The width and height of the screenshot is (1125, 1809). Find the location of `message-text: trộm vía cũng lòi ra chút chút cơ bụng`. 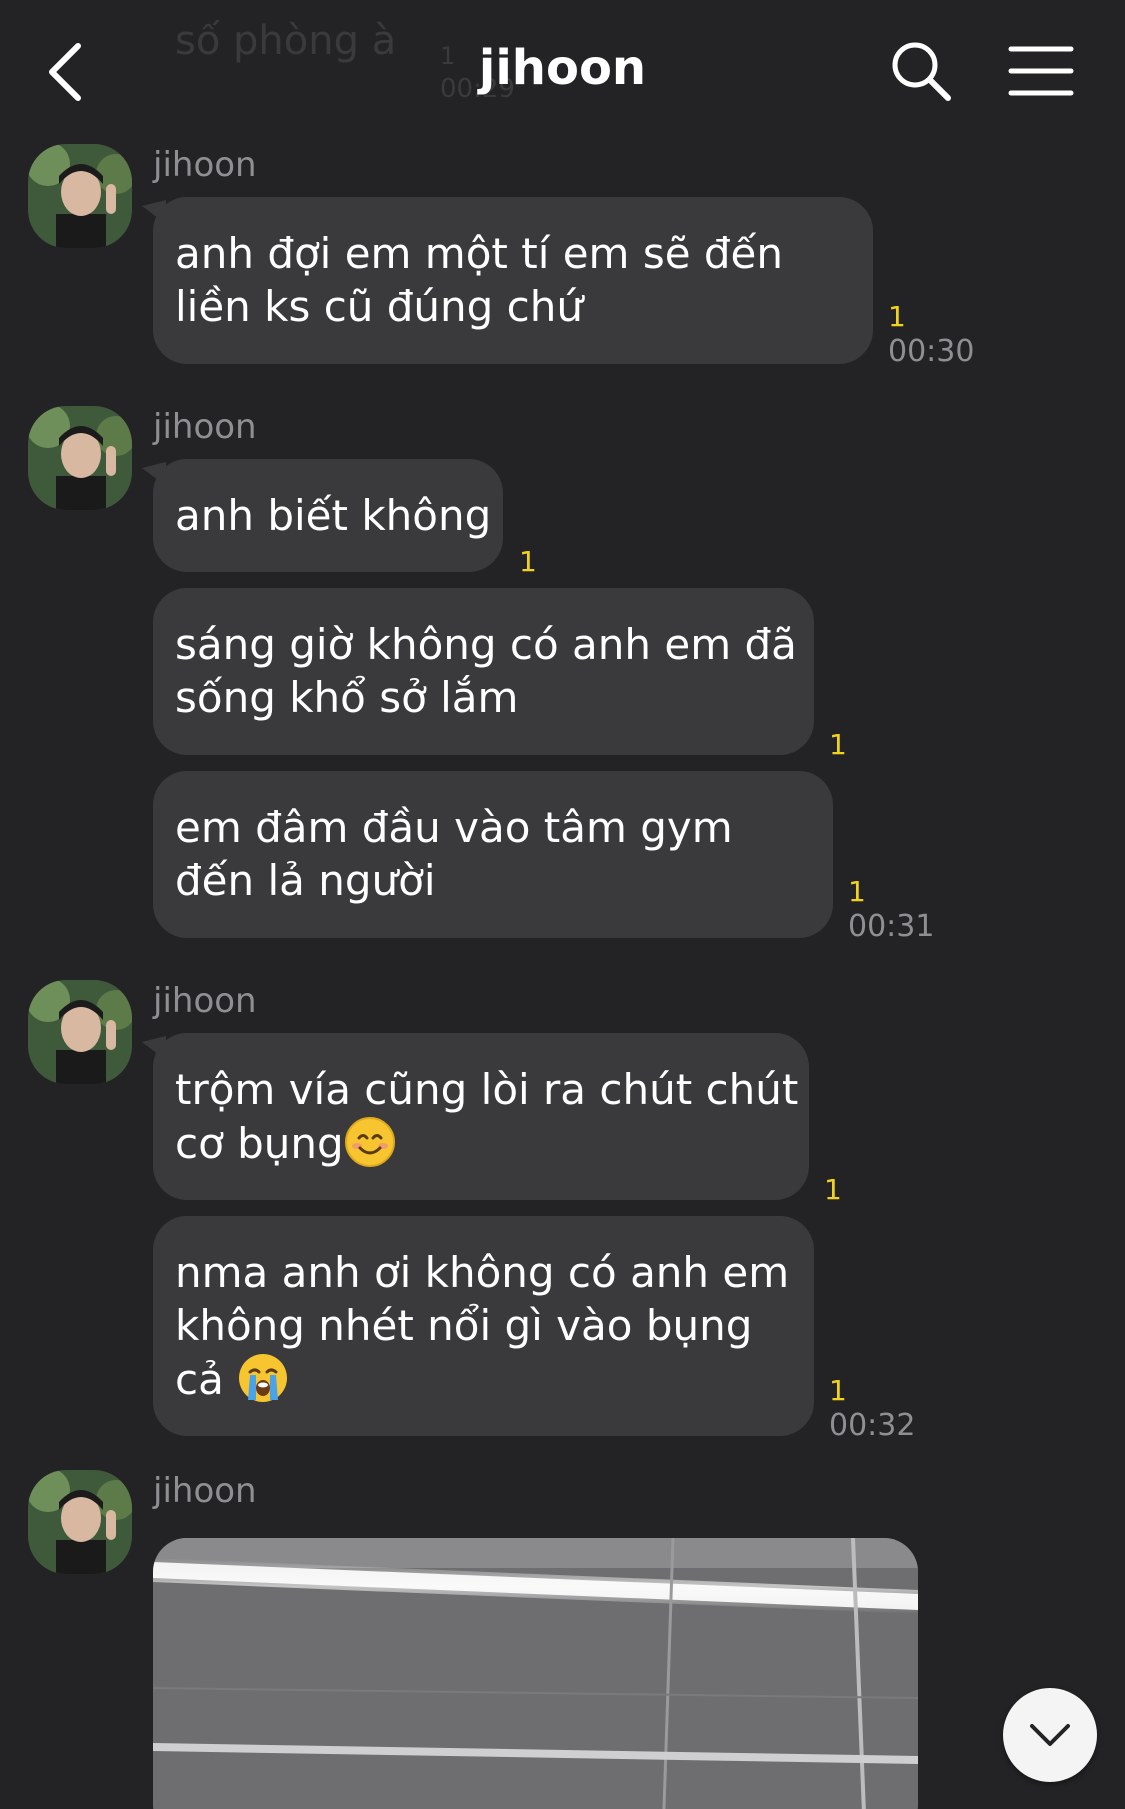

message-text: trộm vía cũng lòi ra chút chút cơ bụng is located at coordinates (487, 1116).